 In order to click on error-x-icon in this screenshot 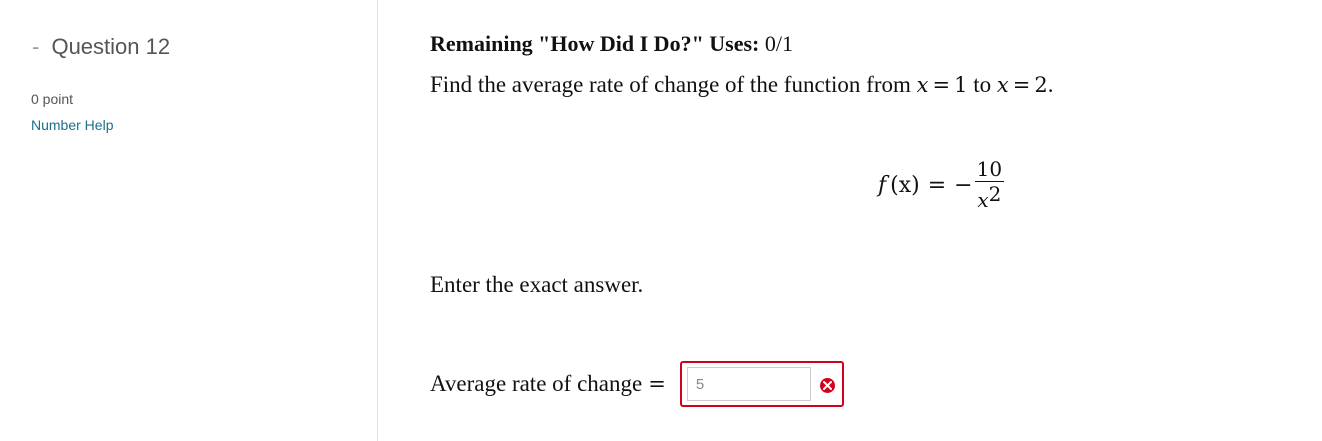, I will do `click(827, 385)`.